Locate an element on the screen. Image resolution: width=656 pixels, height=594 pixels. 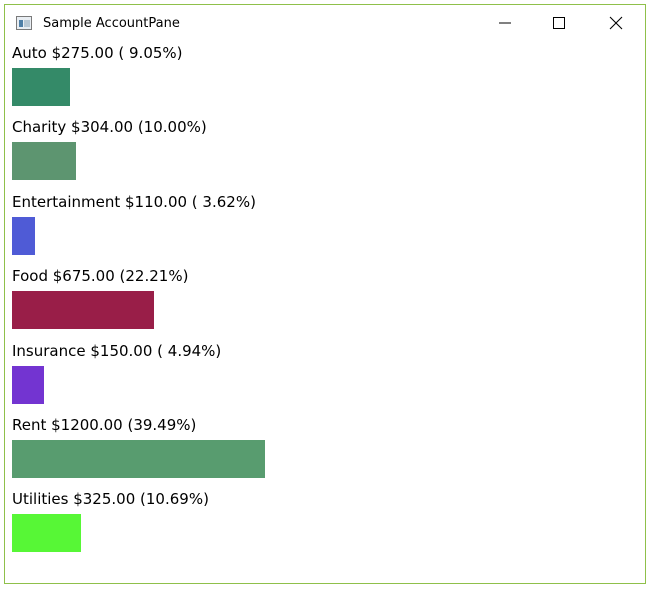
minimize-icon is located at coordinates (505, 23).